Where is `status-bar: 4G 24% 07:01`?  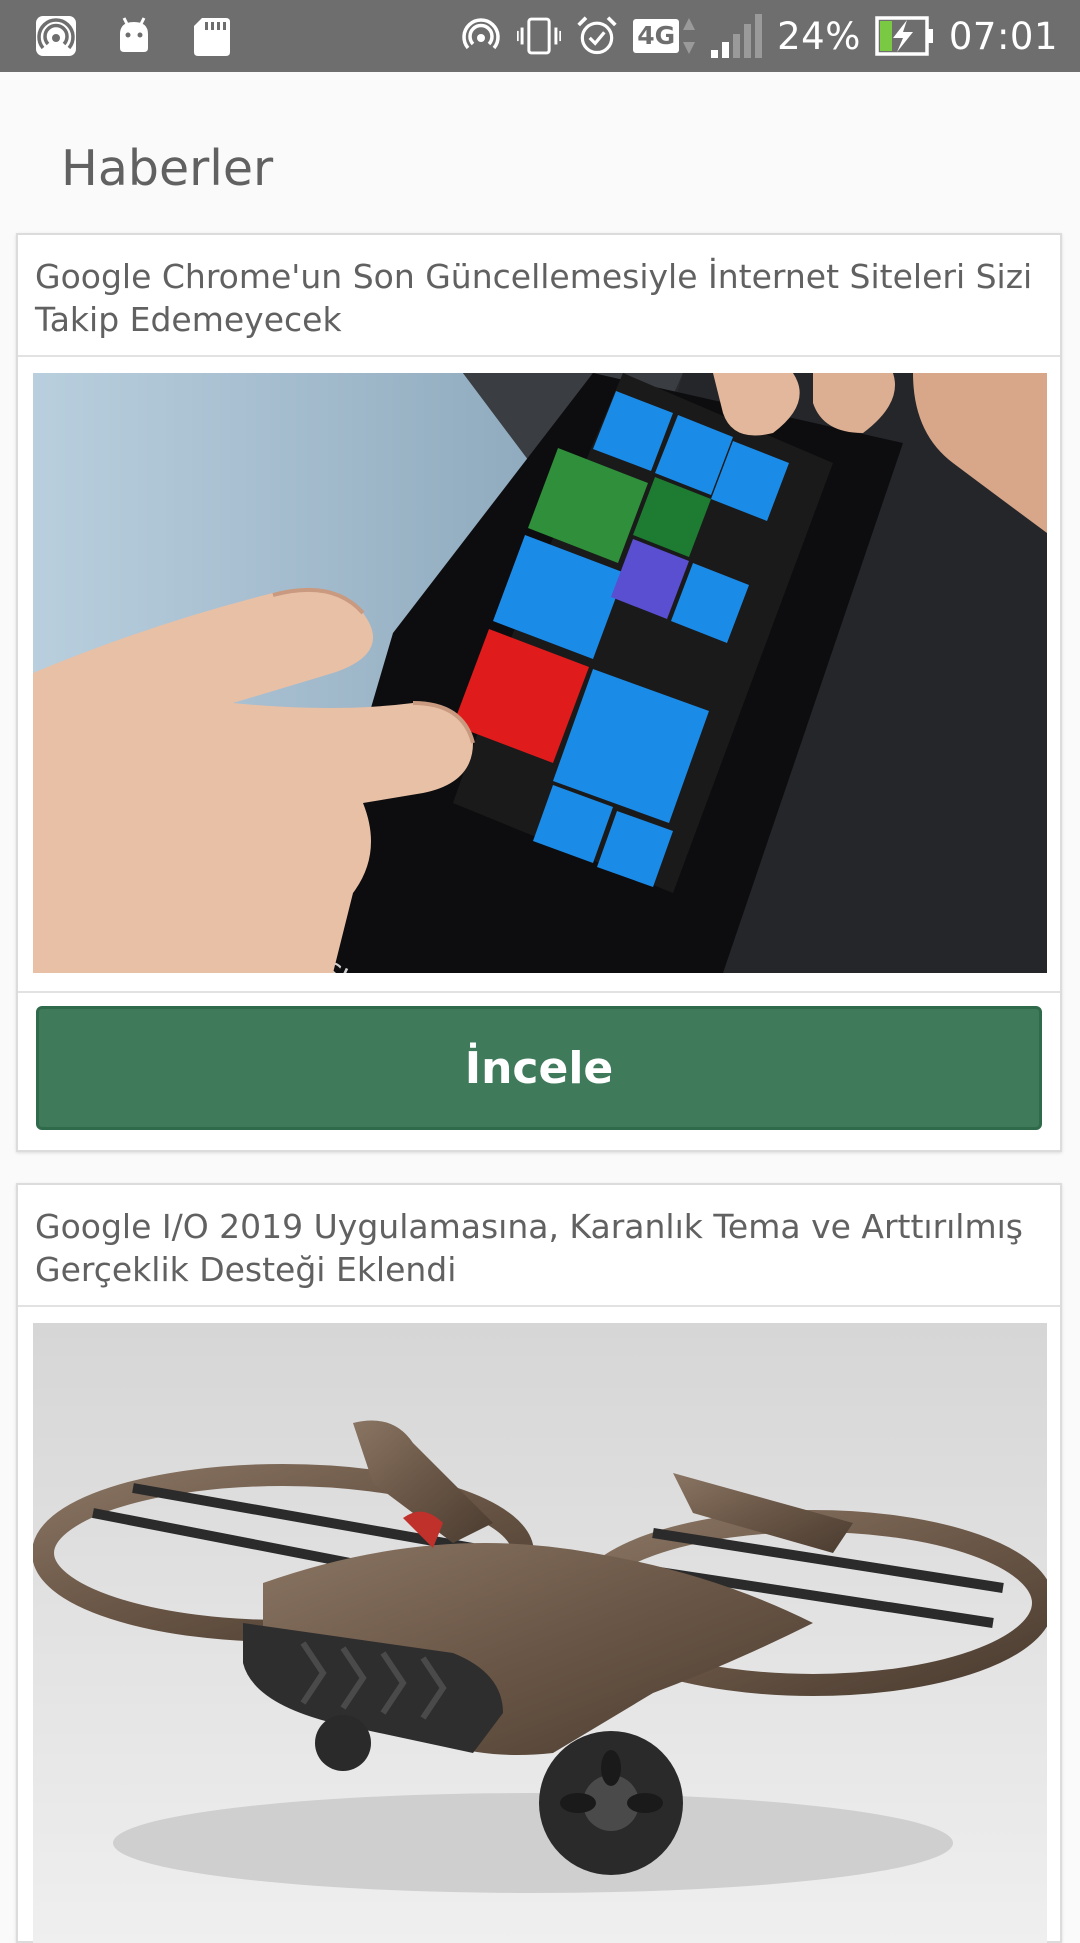
status-bar: 4G 24% 07:01 is located at coordinates (540, 36).